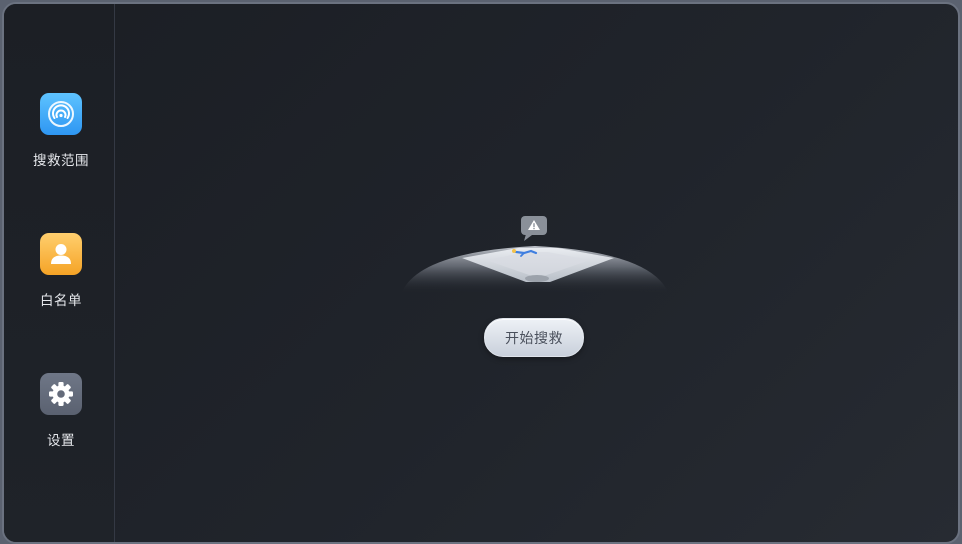 The width and height of the screenshot is (962, 544). Describe the element at coordinates (61, 254) in the screenshot. I see `user-icon` at that location.